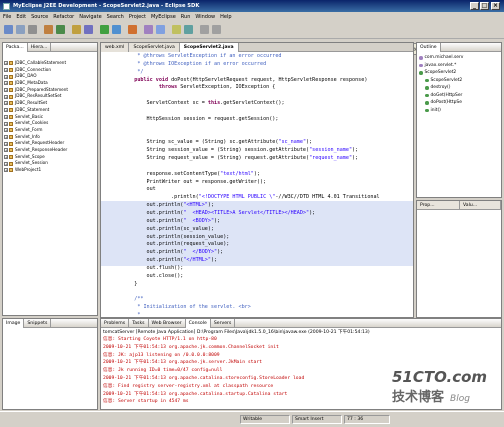 The height and width of the screenshot is (427, 504). Describe the element at coordinates (176, 29) in the screenshot. I see `open-type-icon` at that location.